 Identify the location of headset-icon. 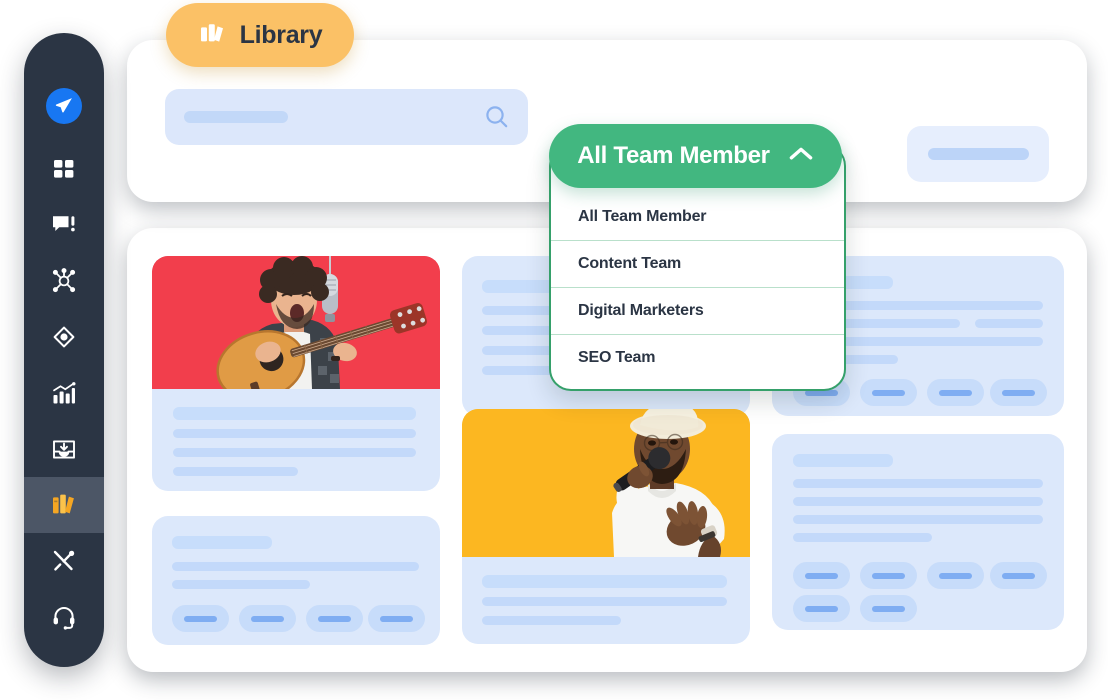
(64, 617).